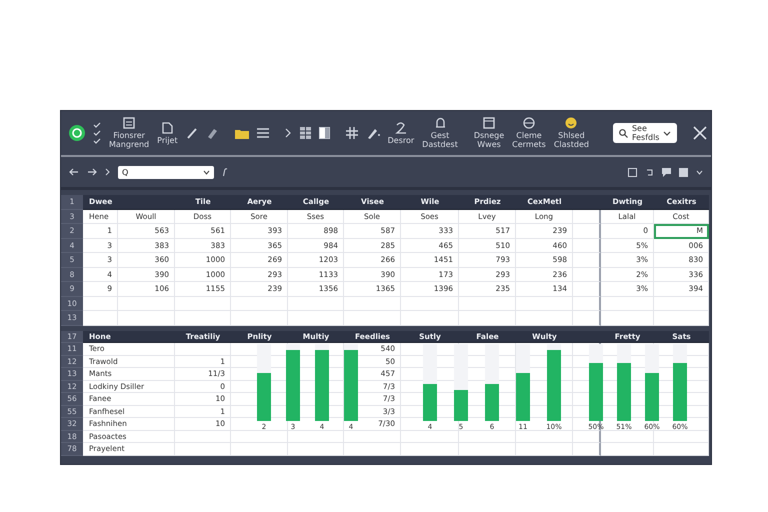 The width and height of the screenshot is (768, 512). I want to click on name-box: Q, so click(166, 172).